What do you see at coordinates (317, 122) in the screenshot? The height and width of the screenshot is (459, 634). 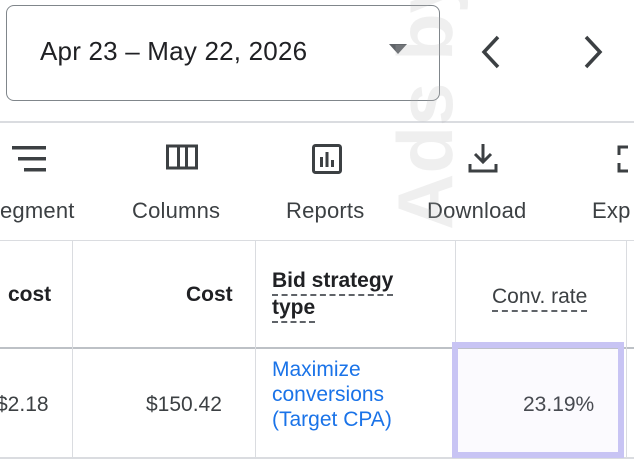 I see `top-divider` at bounding box center [317, 122].